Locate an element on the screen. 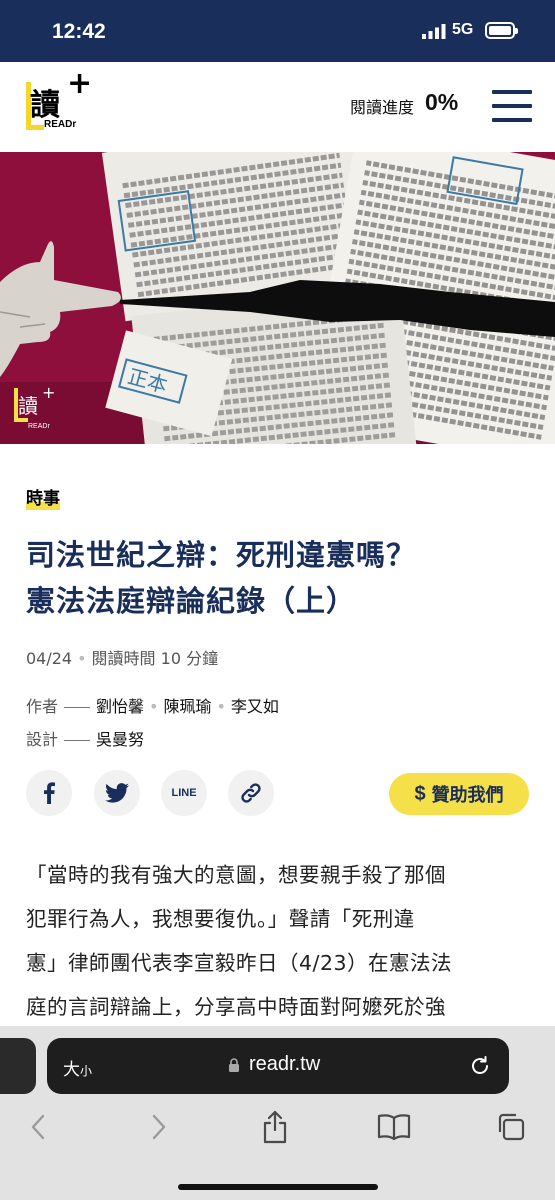 The height and width of the screenshot is (1200, 555). article-meta: 04/24 • 閱讀時間 10 分鐘 is located at coordinates (122, 658).